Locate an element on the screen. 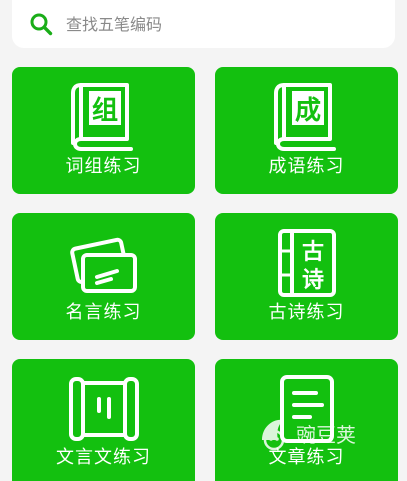  card-idiom-practice: 成 成语练习 is located at coordinates (306, 130).